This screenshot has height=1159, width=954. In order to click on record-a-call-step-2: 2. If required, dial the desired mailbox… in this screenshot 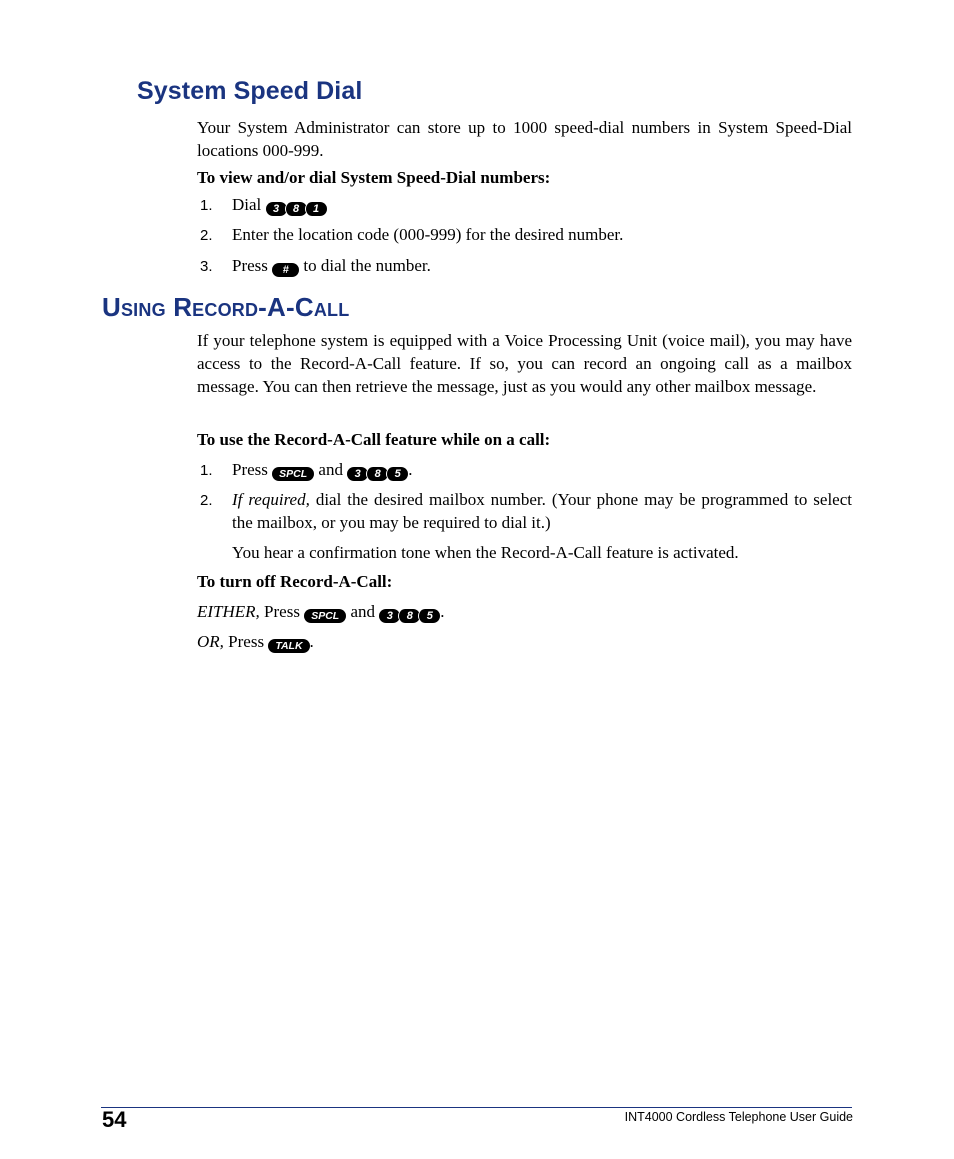, I will do `click(526, 510)`.